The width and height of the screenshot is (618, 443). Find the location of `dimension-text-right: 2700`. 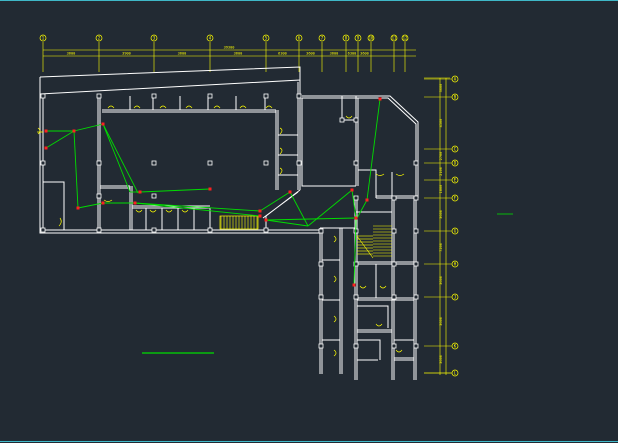

dimension-text-right: 2700 is located at coordinates (441, 156).